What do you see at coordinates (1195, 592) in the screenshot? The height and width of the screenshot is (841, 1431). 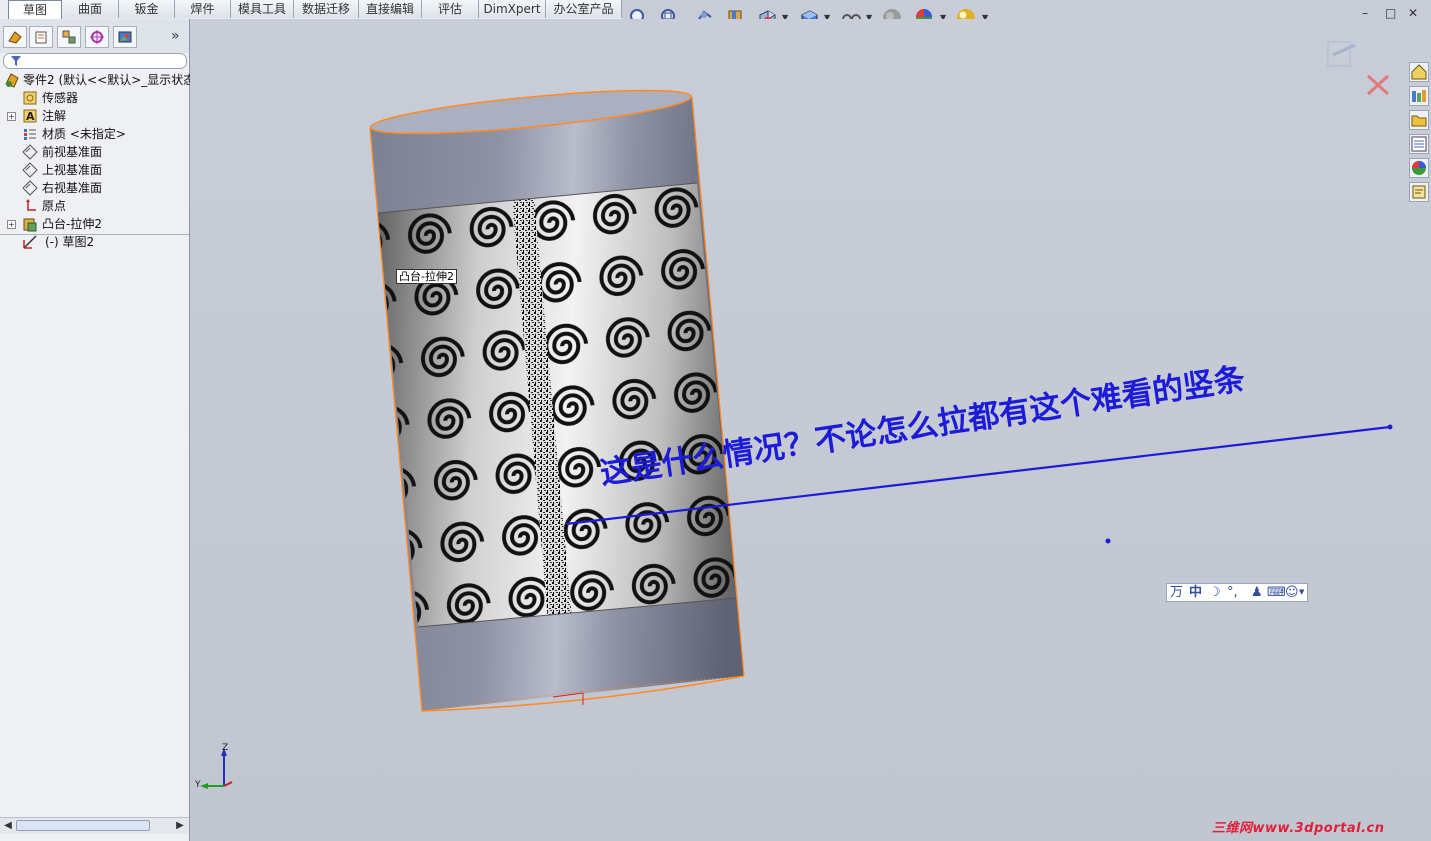 I see `ime-language-toggle: 中` at bounding box center [1195, 592].